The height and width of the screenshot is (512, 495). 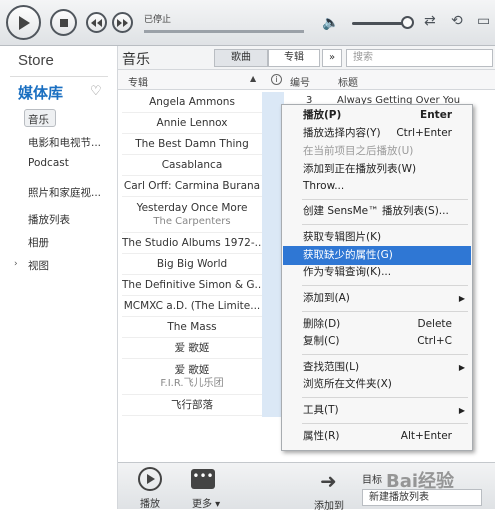 I want to click on album-row: Carl Orff: Carmina Burana, so click(x=192, y=186).